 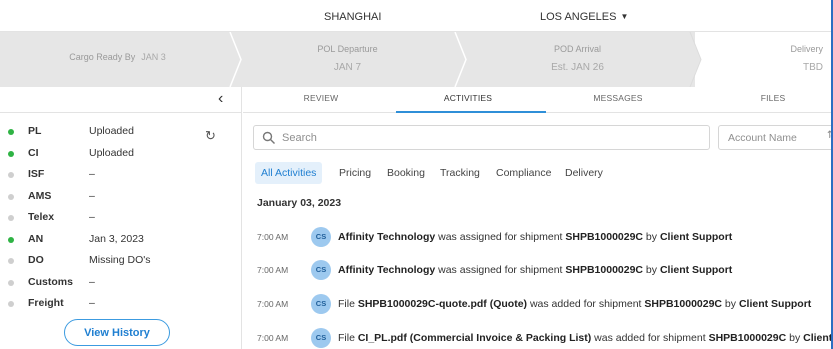 What do you see at coordinates (406, 173) in the screenshot?
I see `filter-chip: Booking` at bounding box center [406, 173].